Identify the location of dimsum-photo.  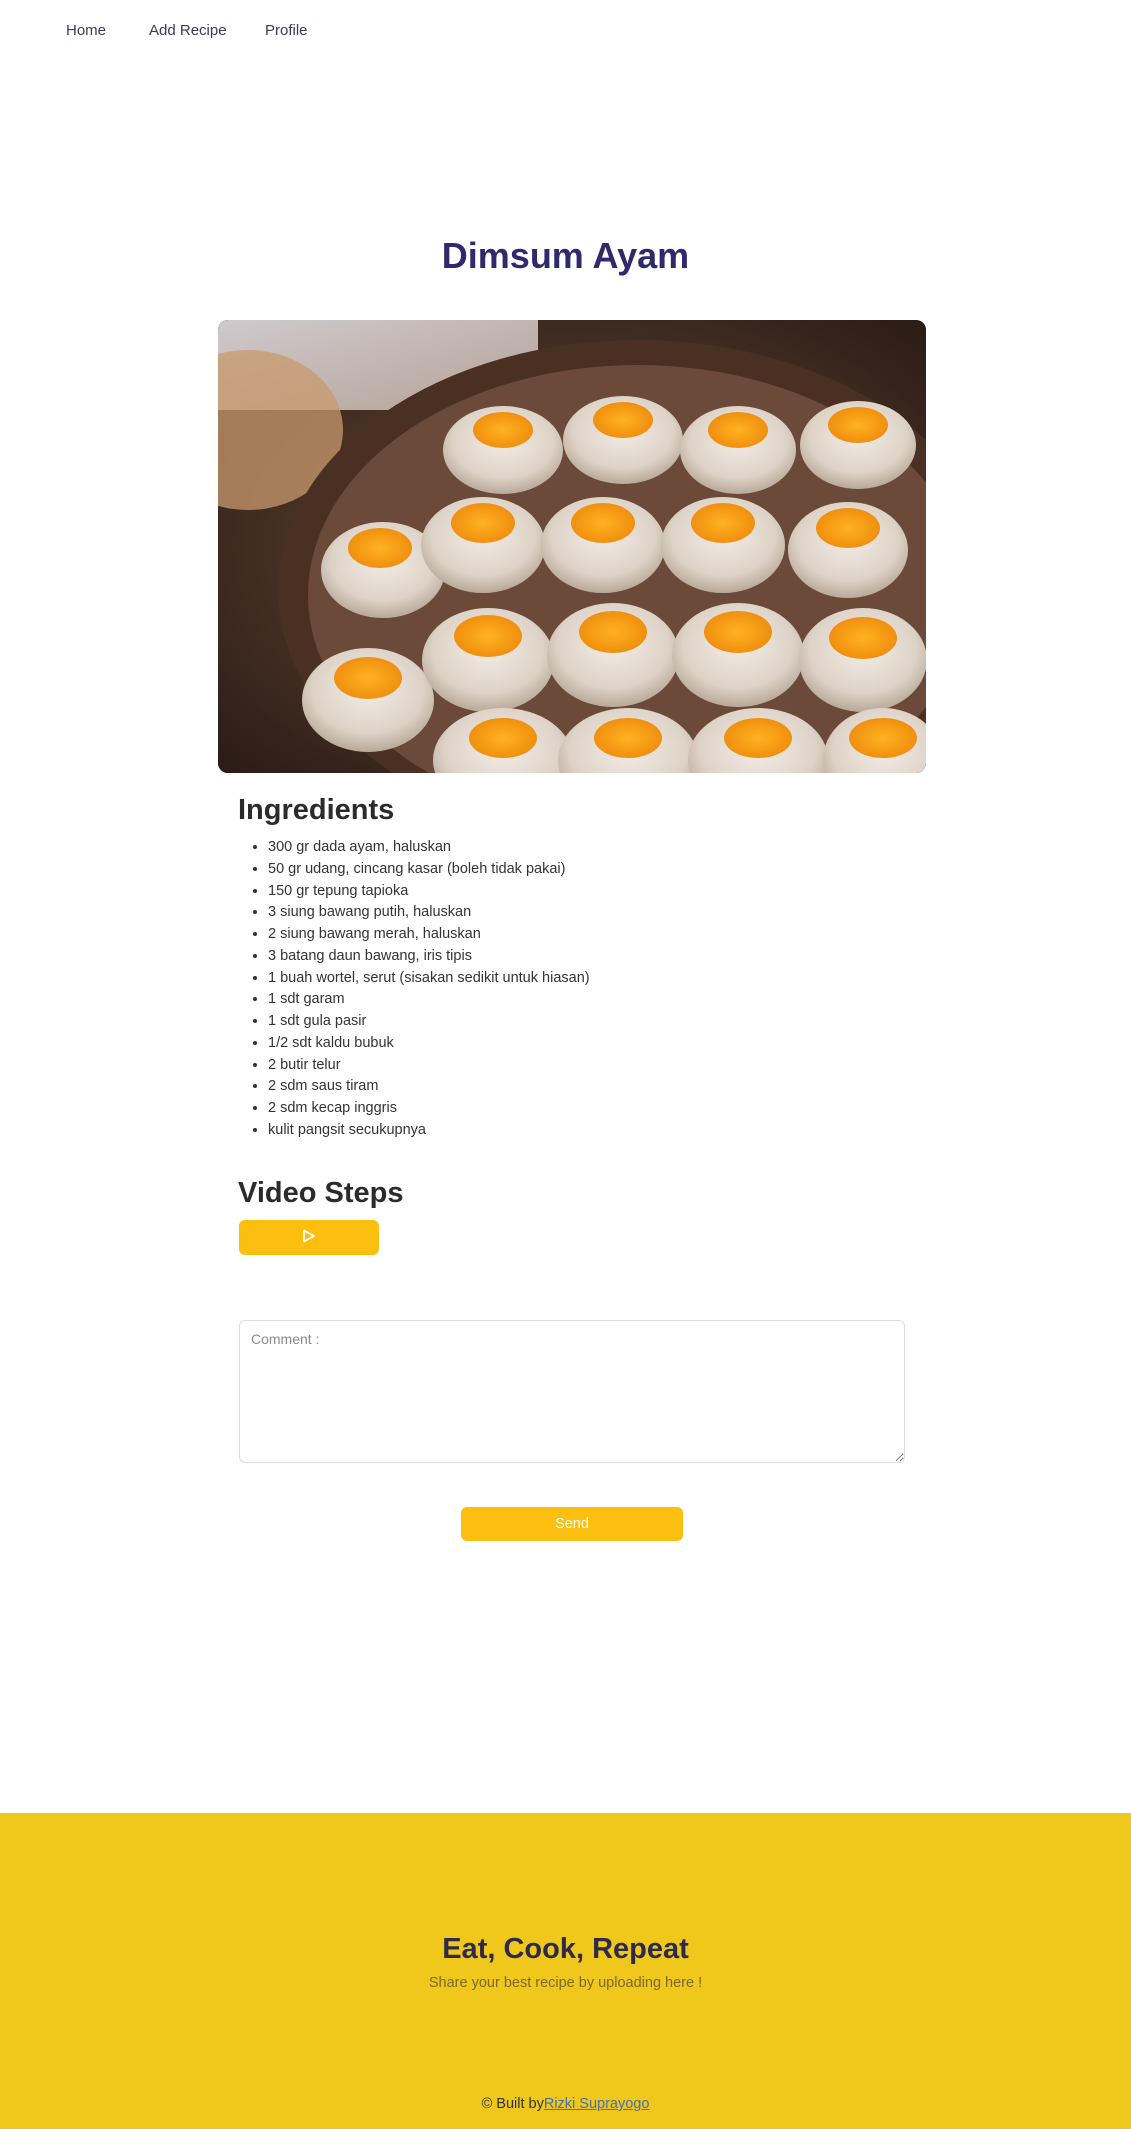
(572, 546).